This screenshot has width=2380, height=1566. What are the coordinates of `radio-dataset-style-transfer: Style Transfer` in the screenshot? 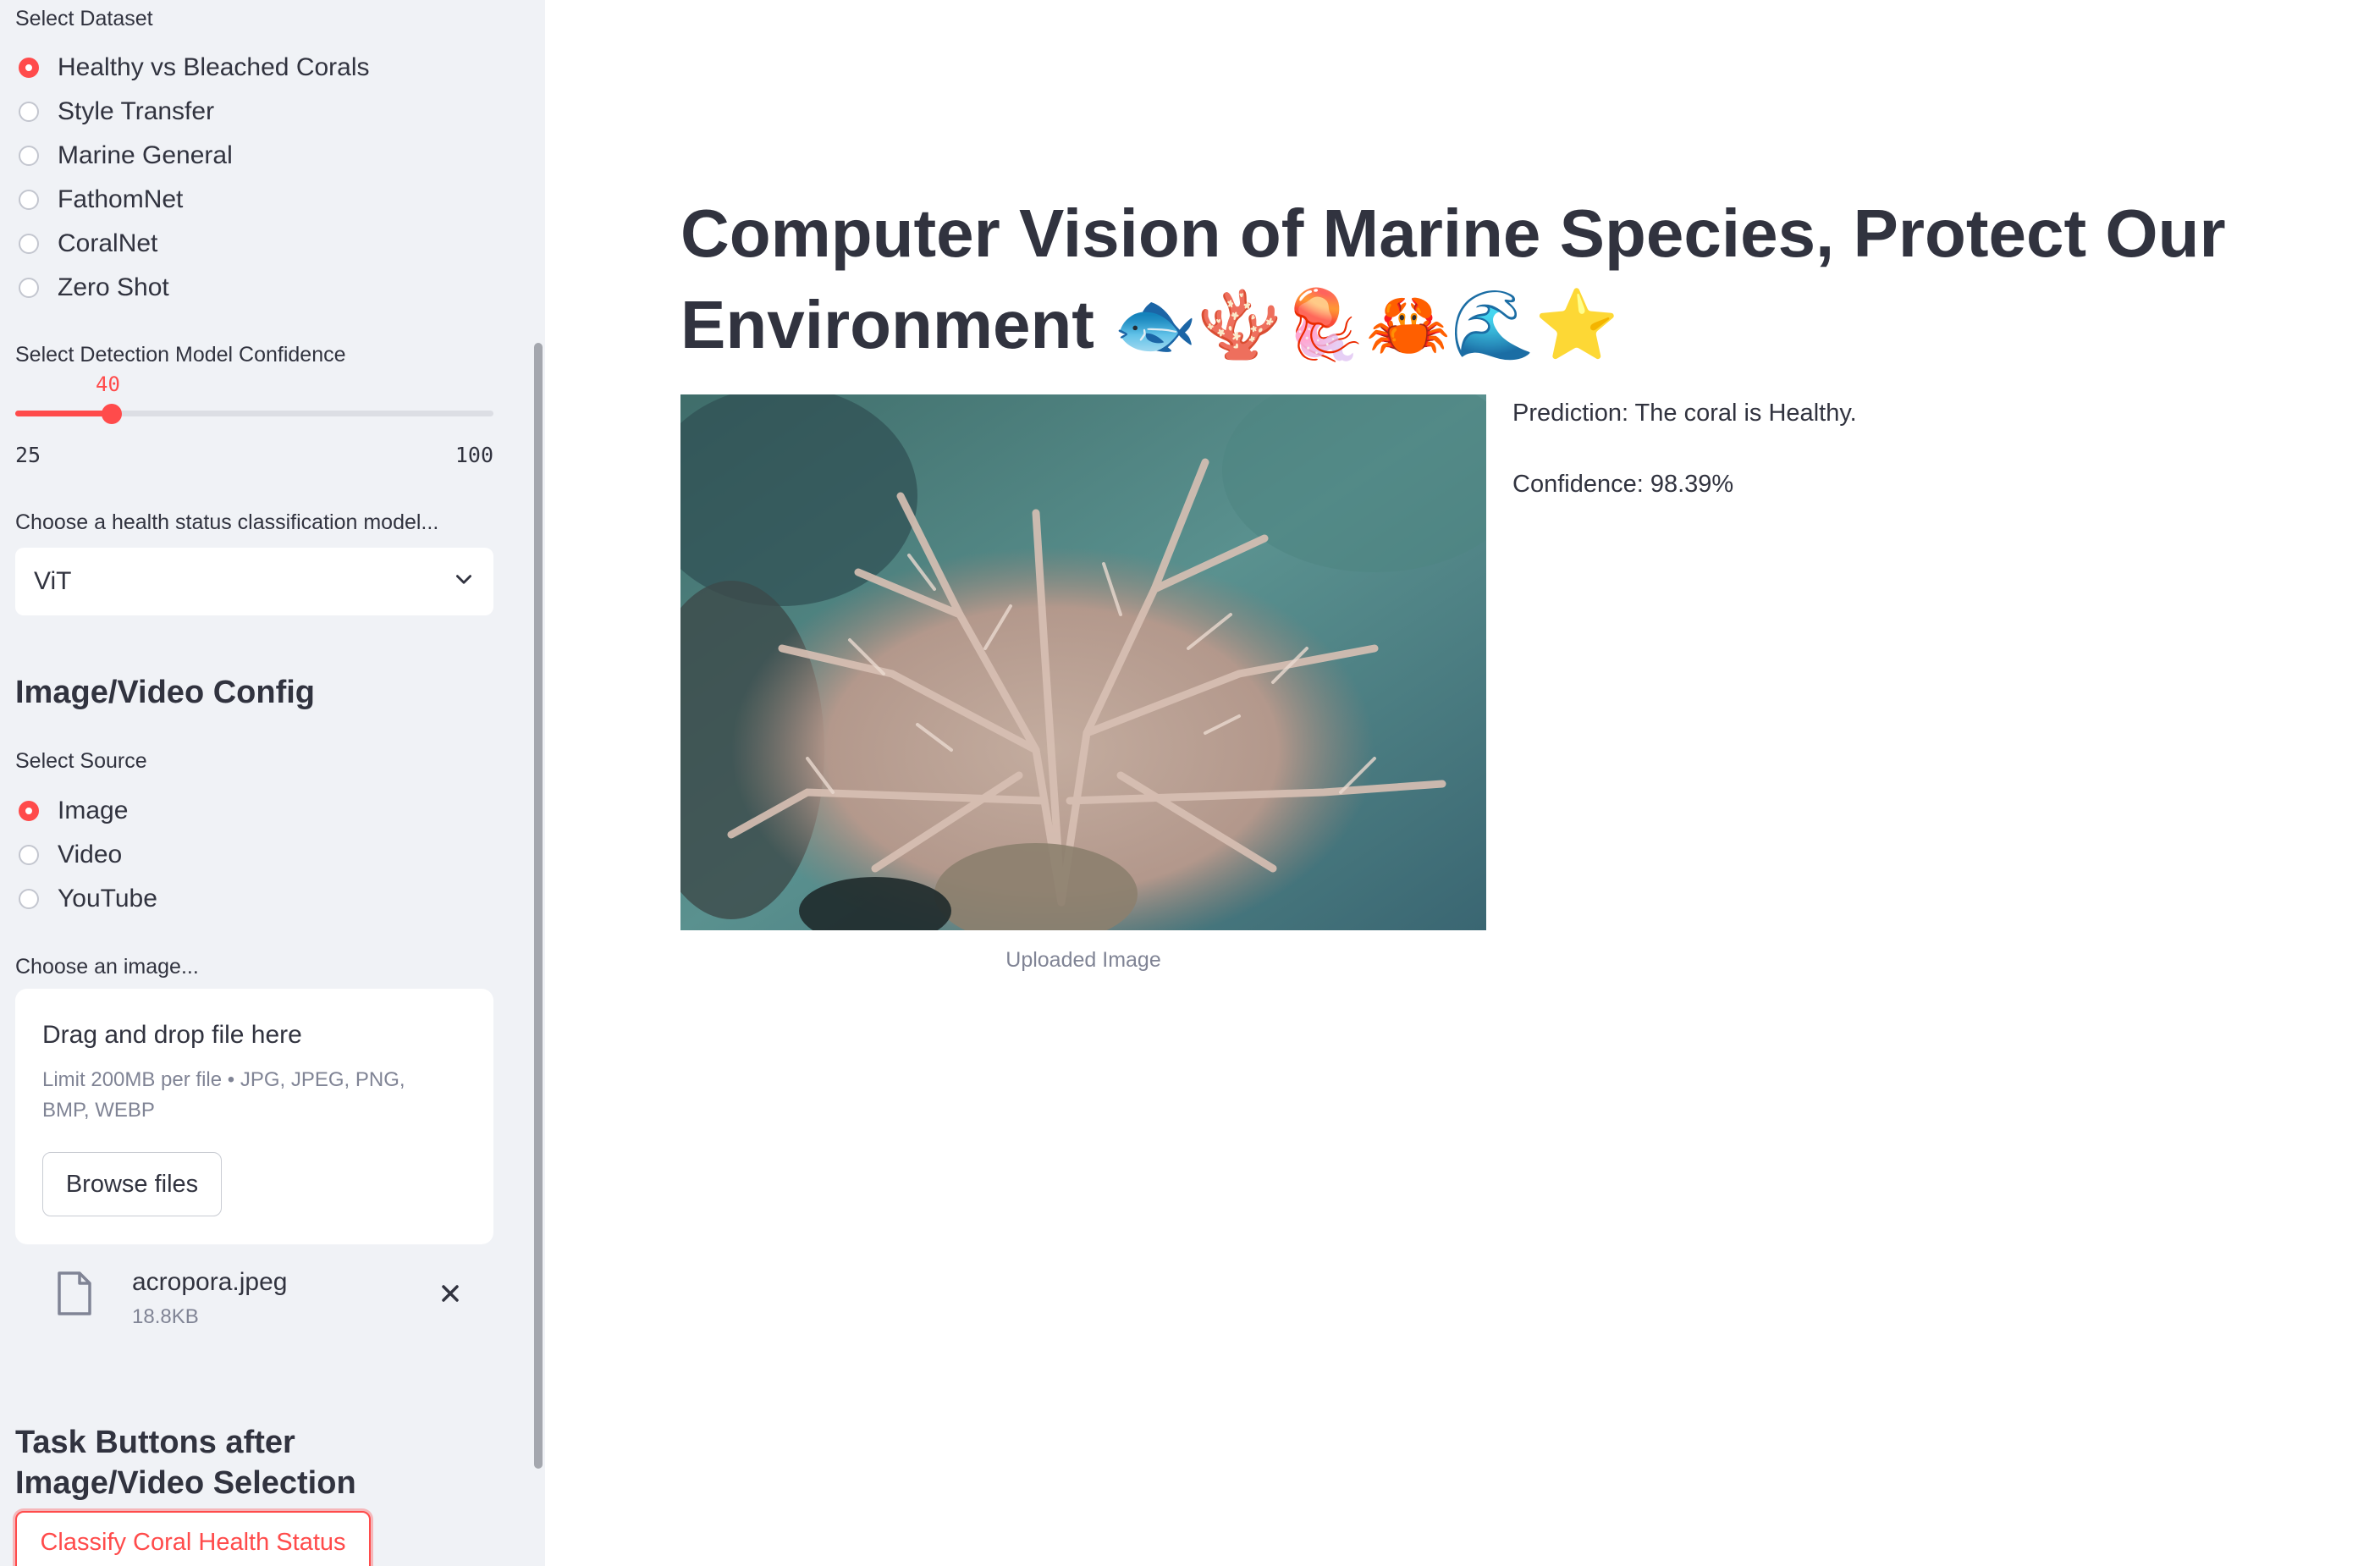 It's located at (114, 112).